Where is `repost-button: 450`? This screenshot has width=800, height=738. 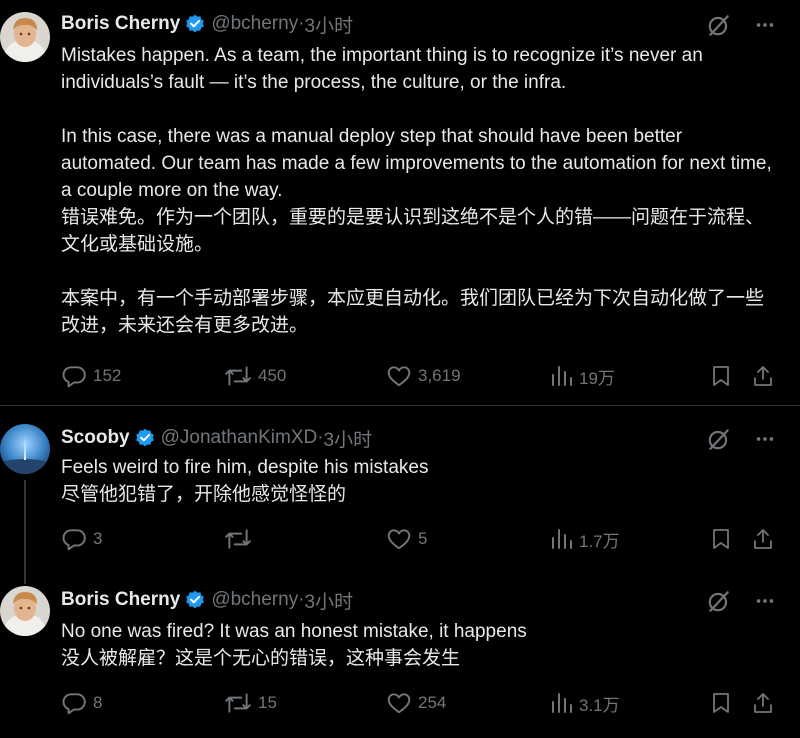
repost-button: 450 is located at coordinates (255, 376).